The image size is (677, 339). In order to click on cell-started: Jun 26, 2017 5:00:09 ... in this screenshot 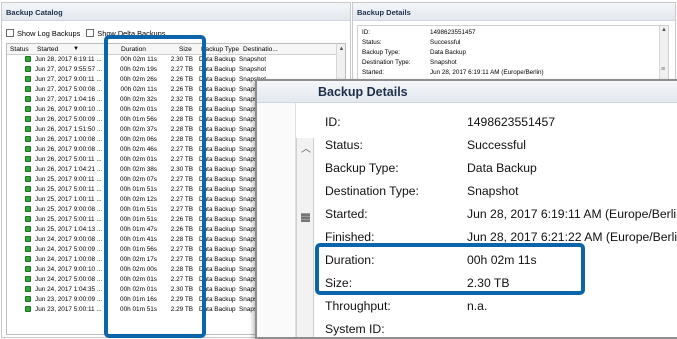, I will do `click(69, 119)`.